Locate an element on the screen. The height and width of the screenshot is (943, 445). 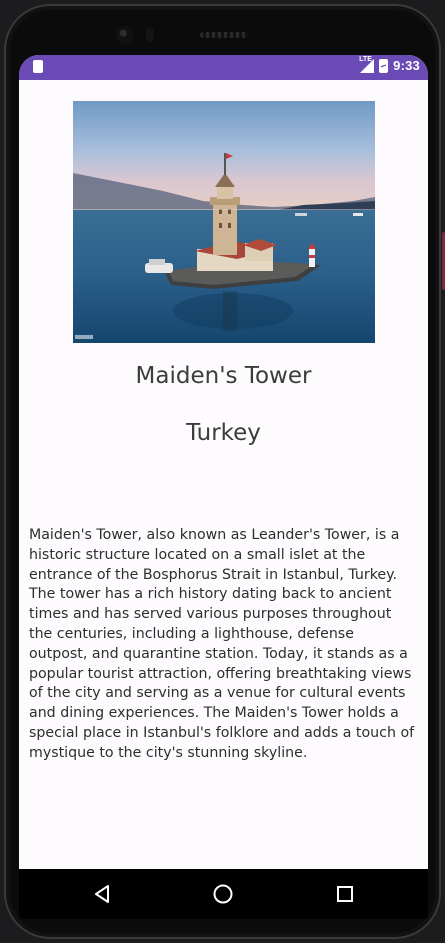
battery-charging-icon is located at coordinates (384, 65).